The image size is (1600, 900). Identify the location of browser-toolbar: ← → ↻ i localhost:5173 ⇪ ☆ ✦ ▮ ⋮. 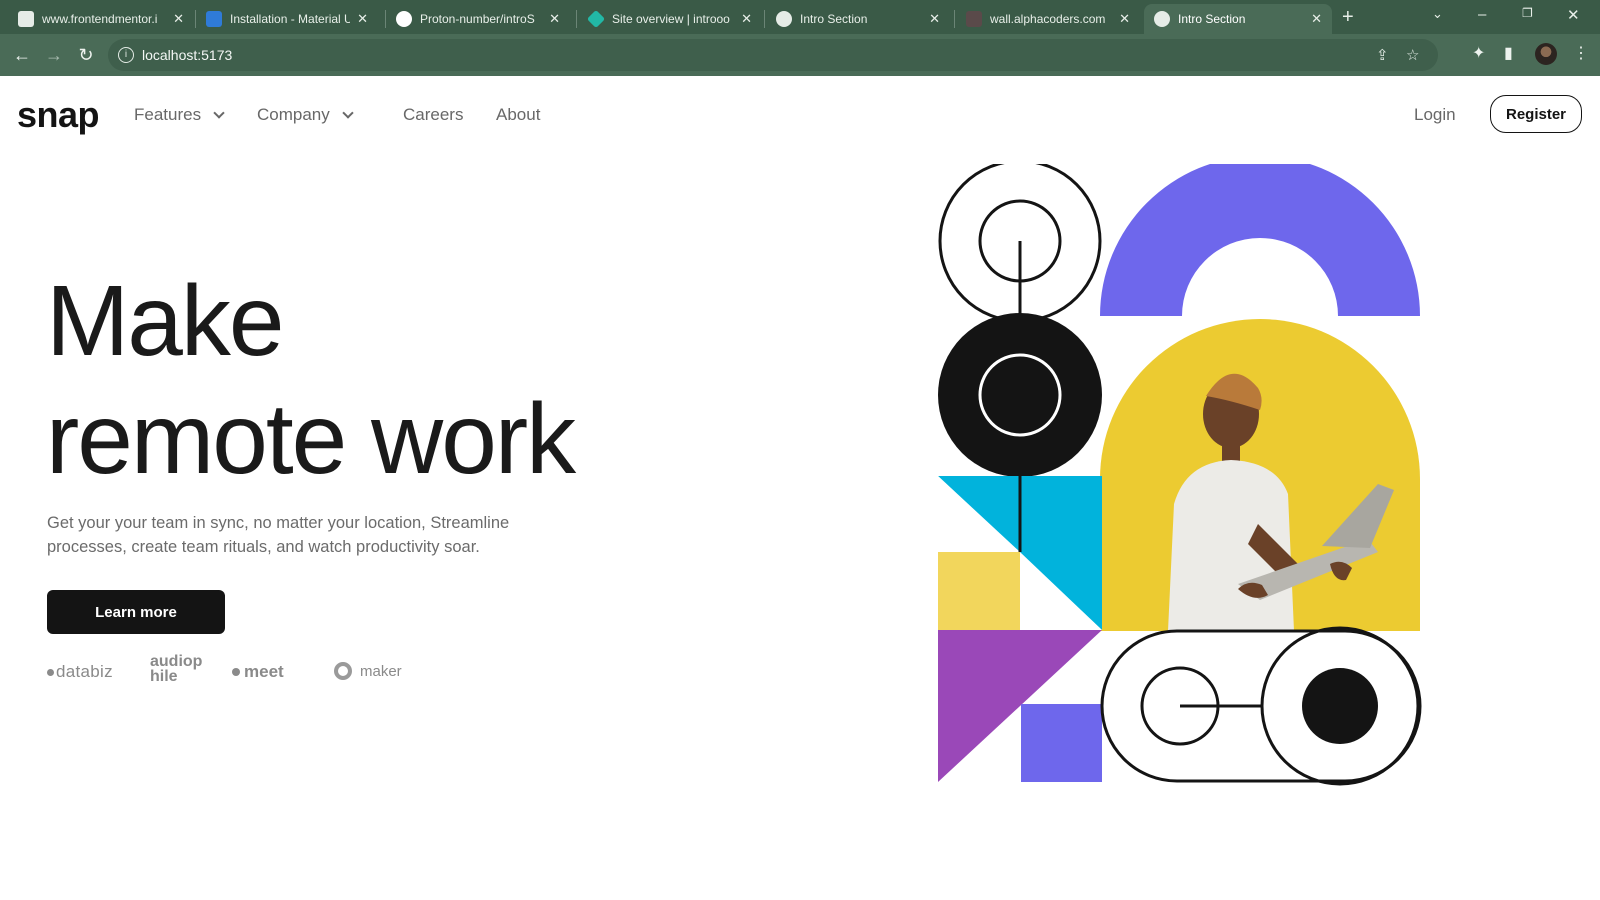
(800, 55).